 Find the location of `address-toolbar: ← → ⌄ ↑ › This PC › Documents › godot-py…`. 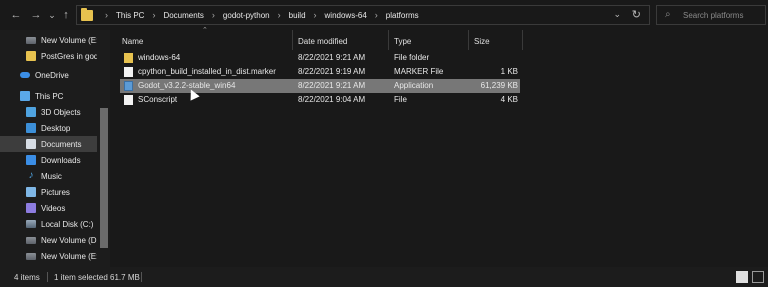

address-toolbar: ← → ⌄ ↑ › This PC › Documents › godot-py… is located at coordinates (384, 15).